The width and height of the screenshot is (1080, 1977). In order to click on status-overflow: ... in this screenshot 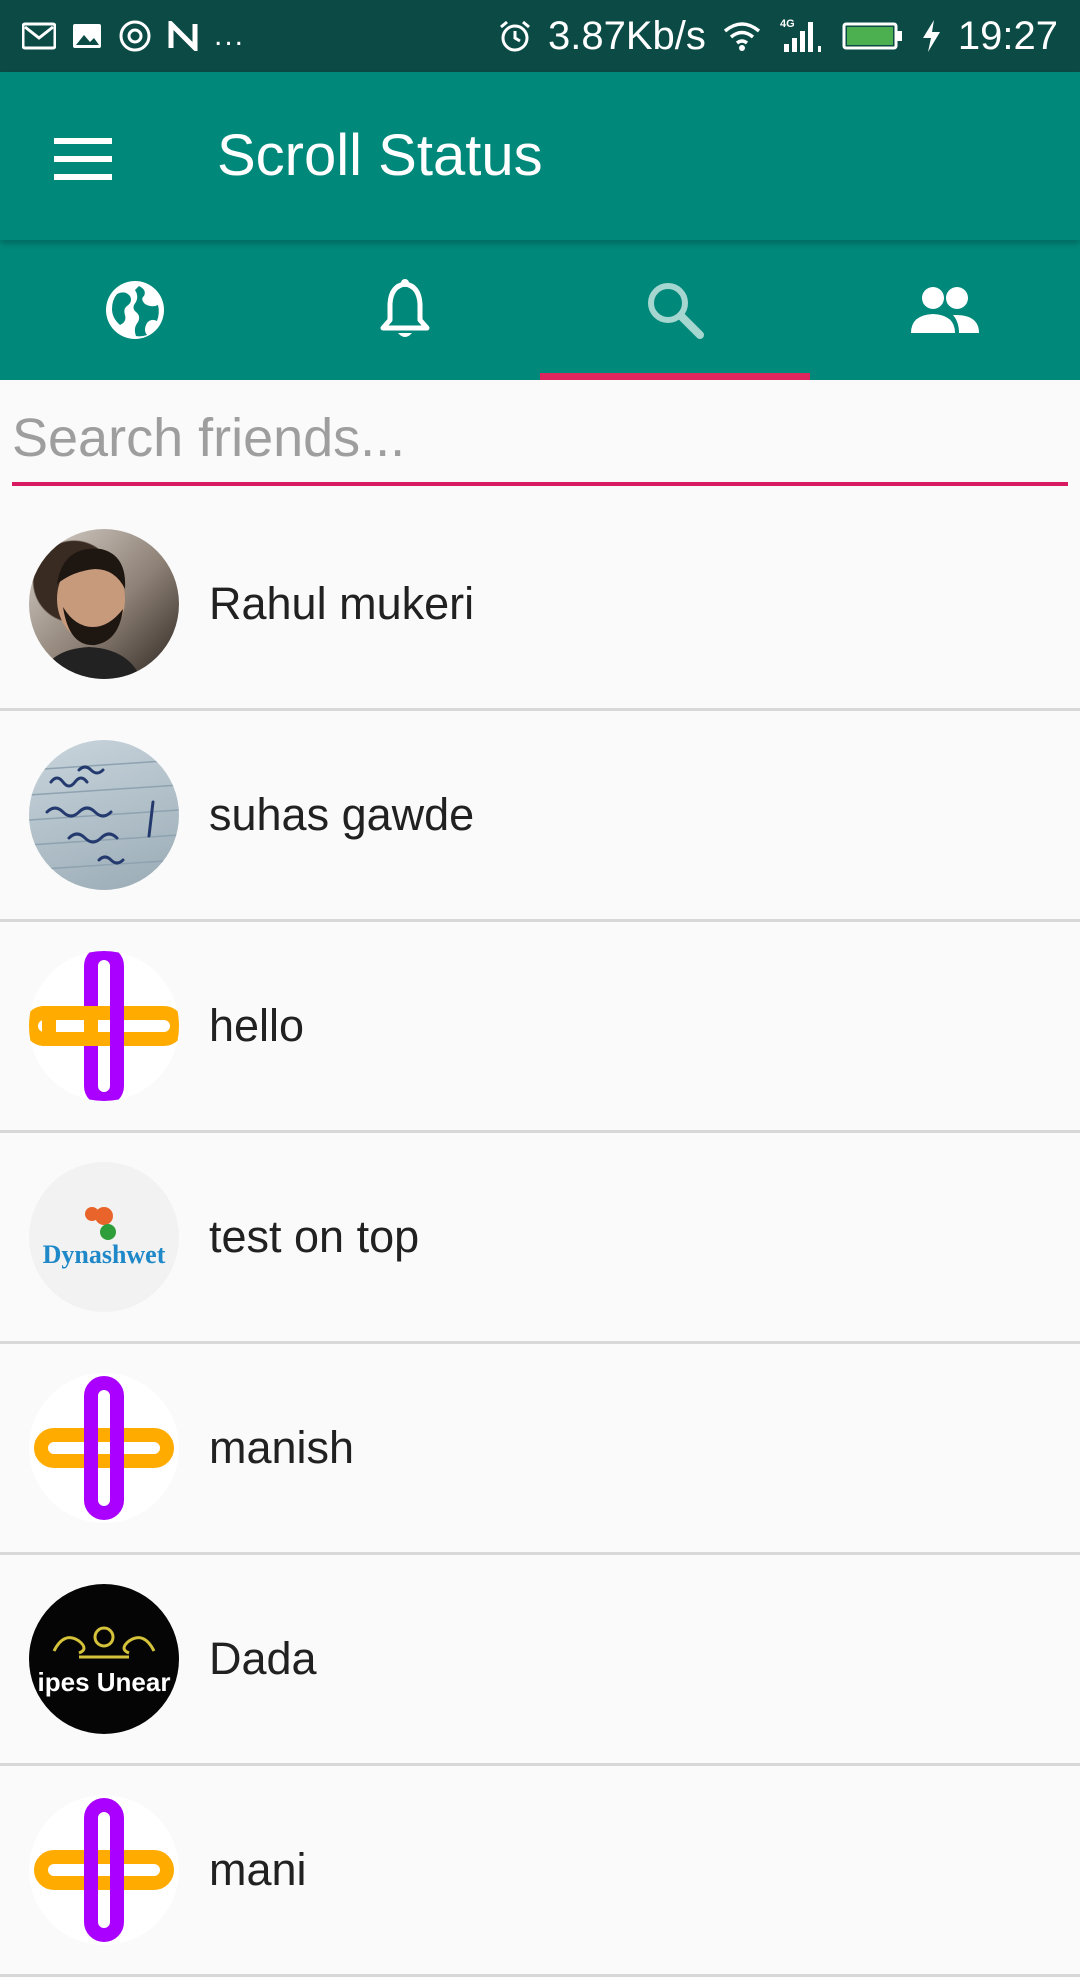, I will do `click(230, 35)`.